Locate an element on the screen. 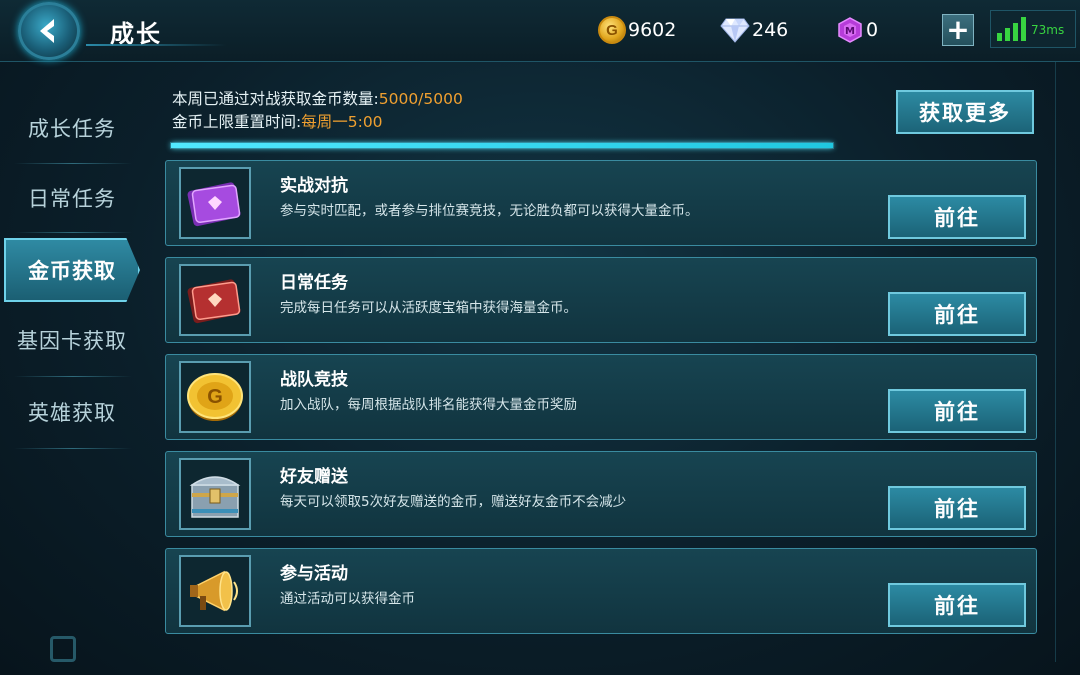 The width and height of the screenshot is (1080, 675). weekly-gold-progress-fill is located at coordinates (502, 145).